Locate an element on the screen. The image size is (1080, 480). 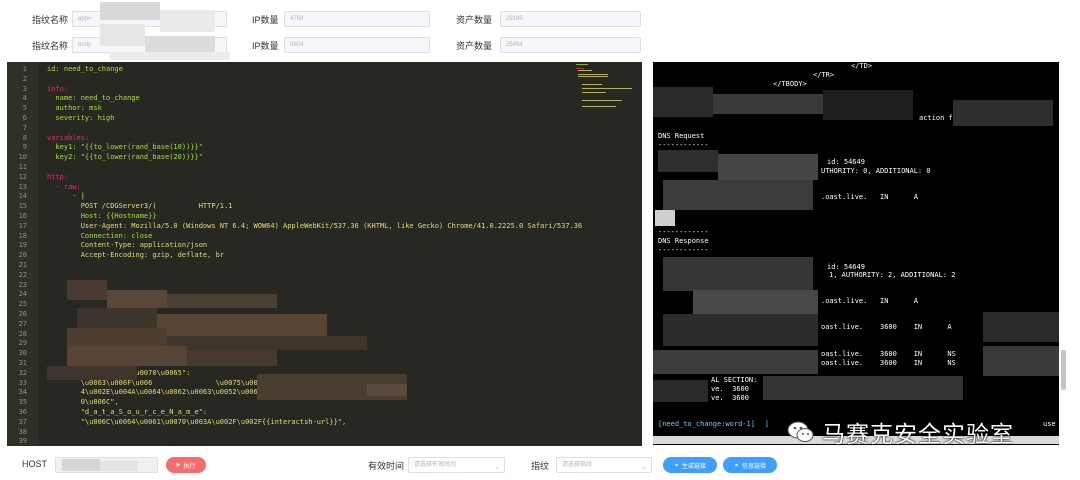
editor-line: 3 info: is located at coordinates (324, 89).